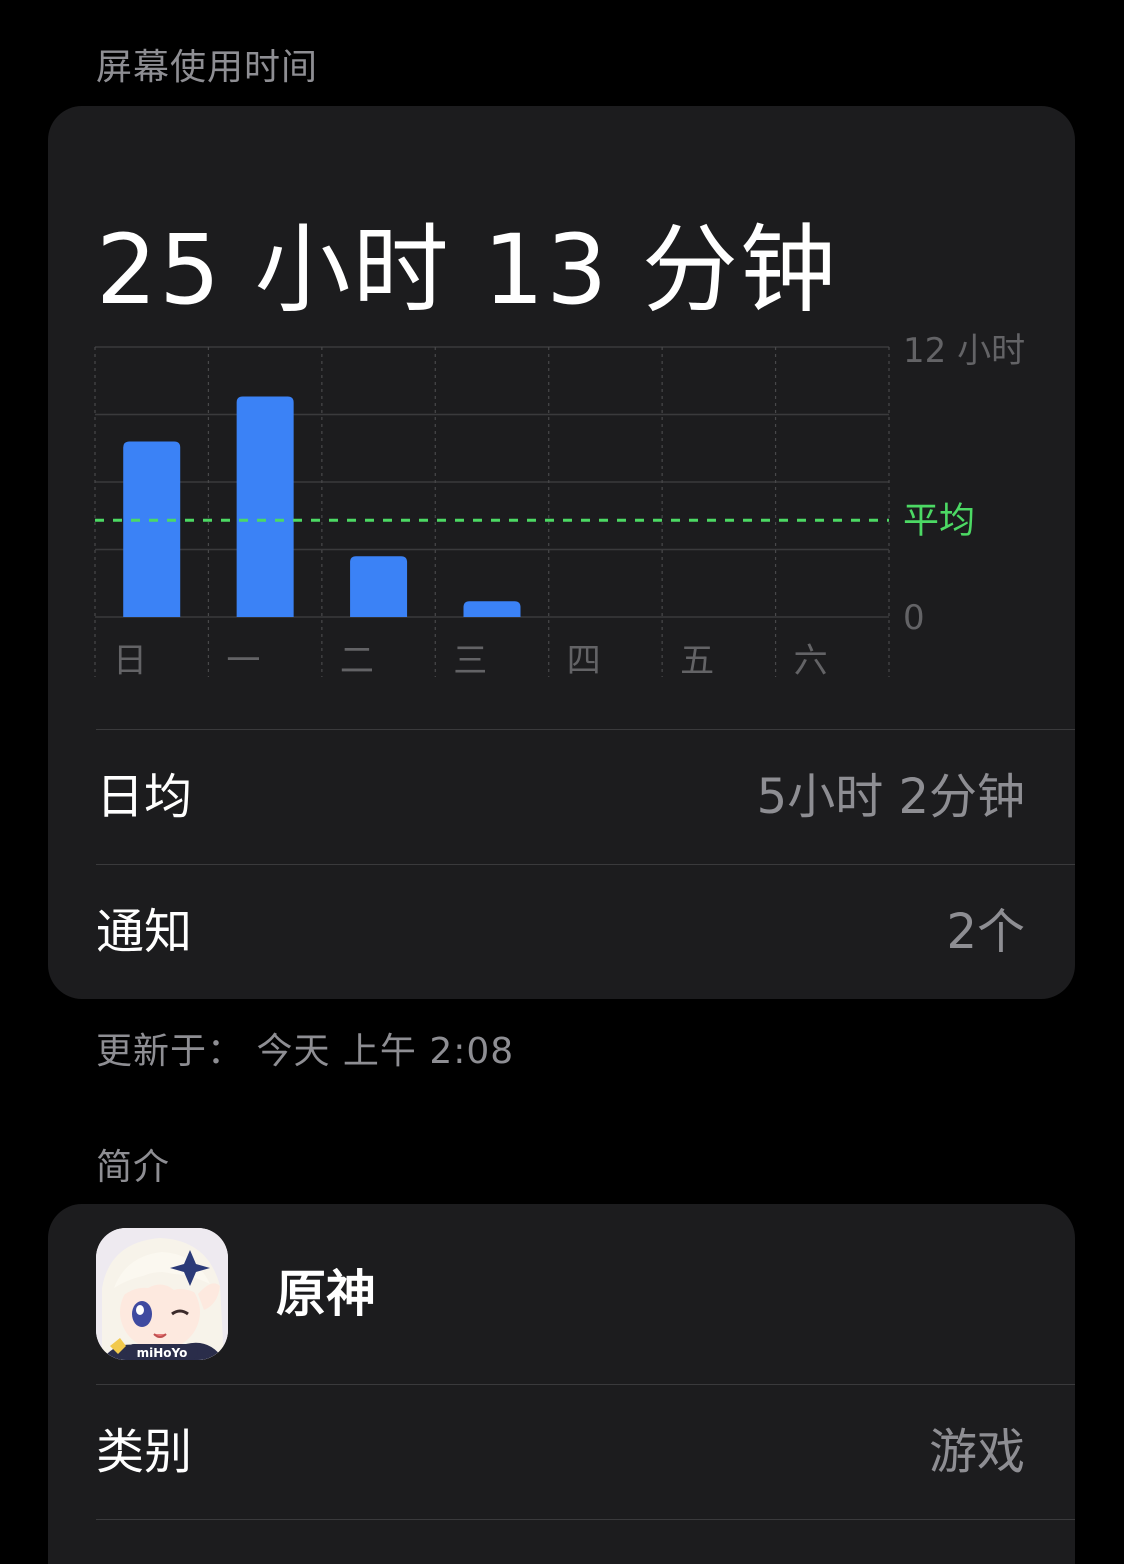  What do you see at coordinates (144, 797) in the screenshot?
I see `daily-average-label: 日均` at bounding box center [144, 797].